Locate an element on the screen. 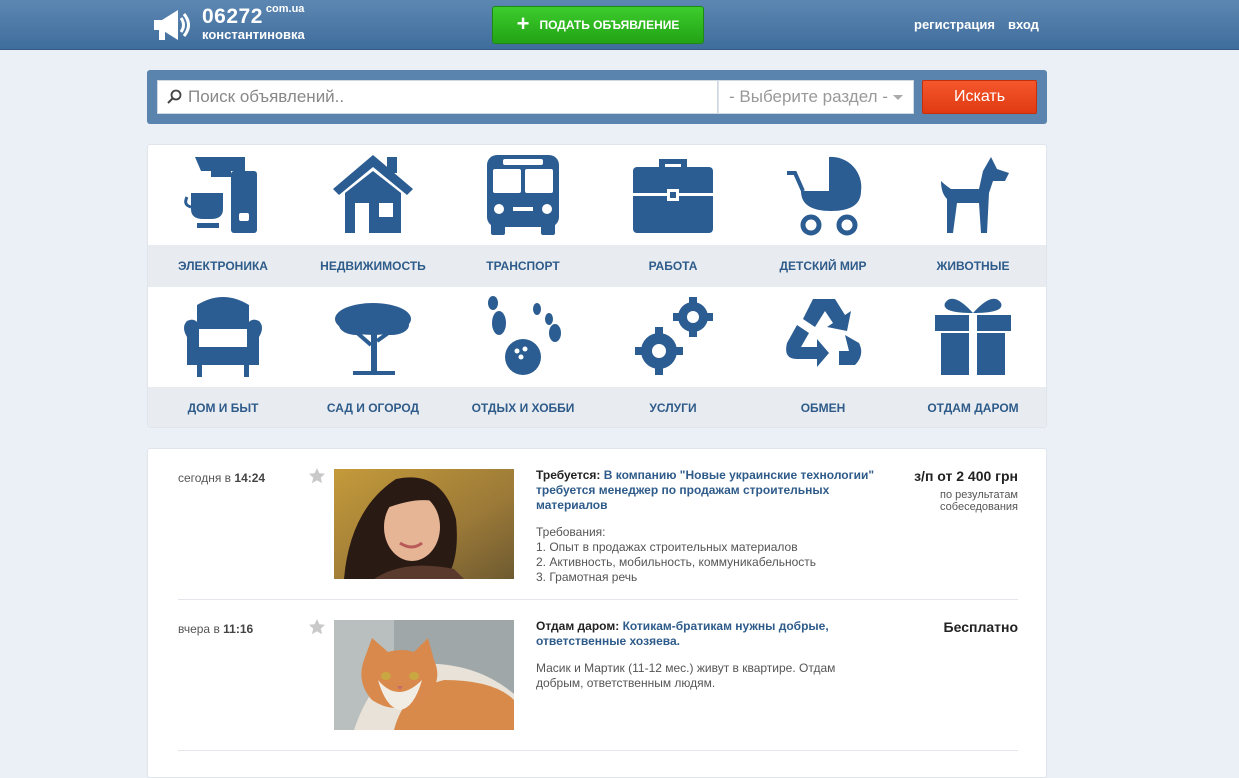 Image resolution: width=1239 pixels, height=778 pixels. register-link: регистрация is located at coordinates (954, 24).